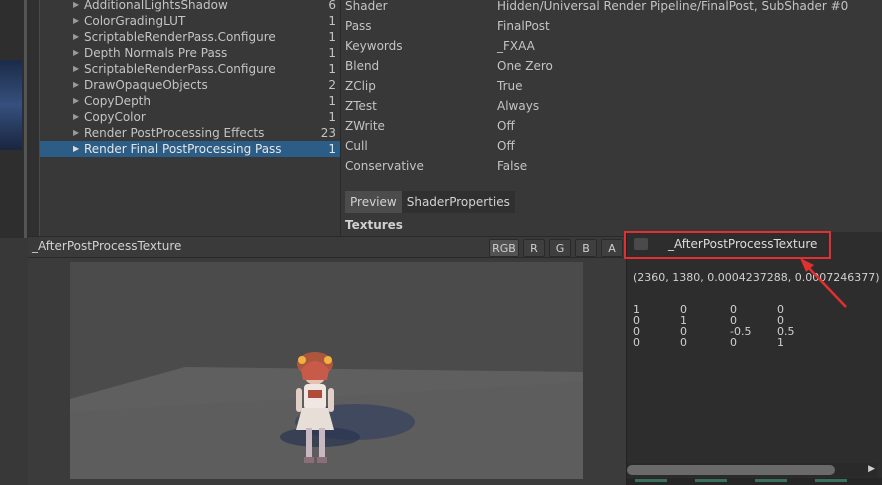  Describe the element at coordinates (780, 342) in the screenshot. I see `matrix-cell: 1` at that location.